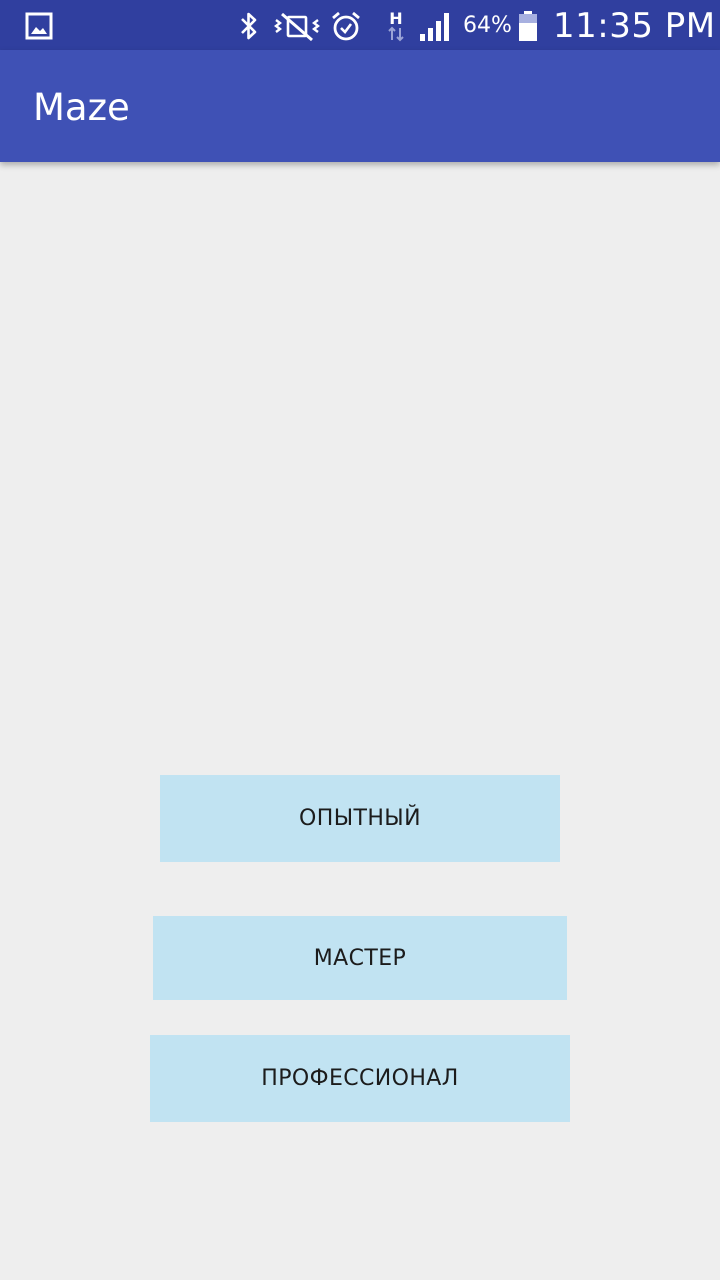 This screenshot has height=1280, width=720. I want to click on battery-percentage: 64%, so click(487, 25).